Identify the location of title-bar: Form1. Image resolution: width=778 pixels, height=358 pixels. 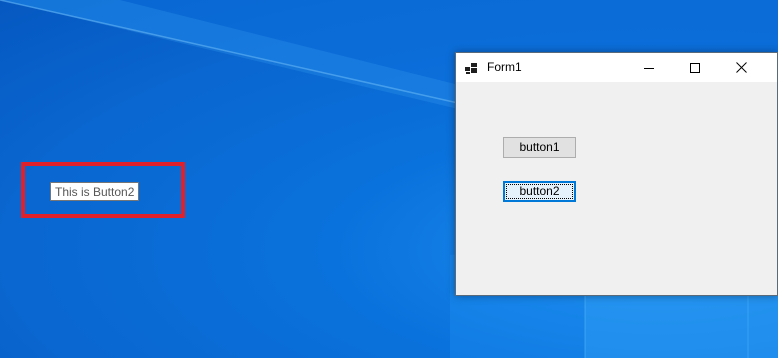
(616, 67).